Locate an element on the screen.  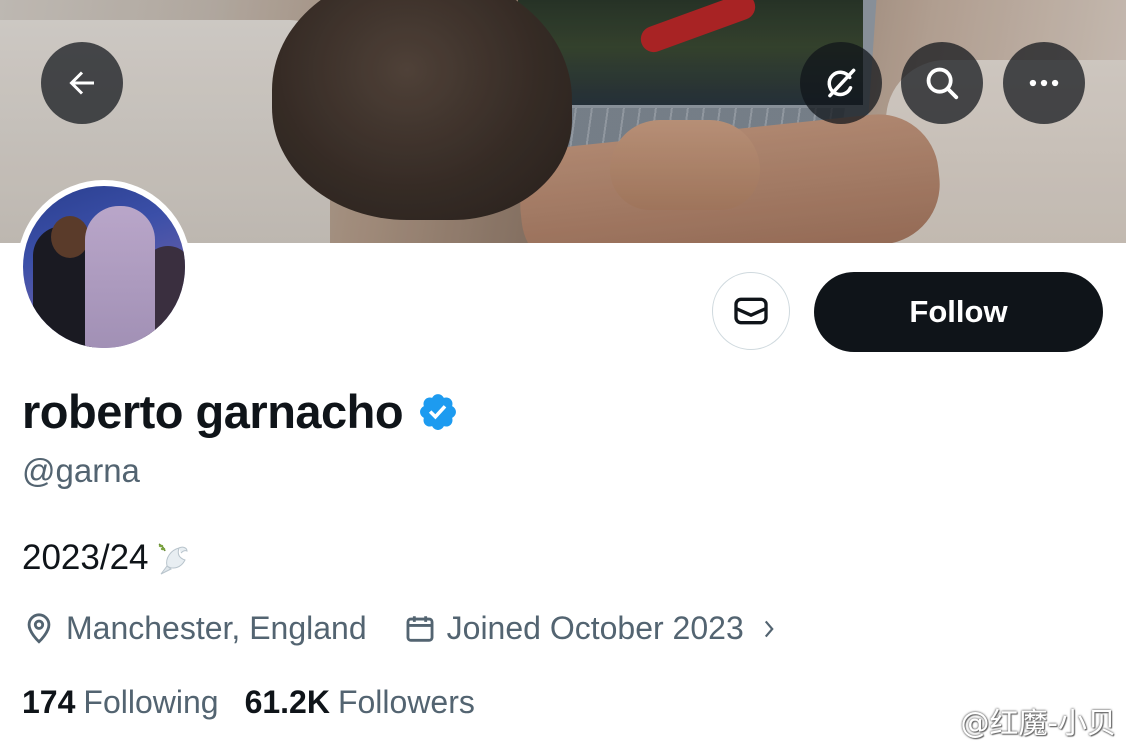
more-button is located at coordinates (1044, 83).